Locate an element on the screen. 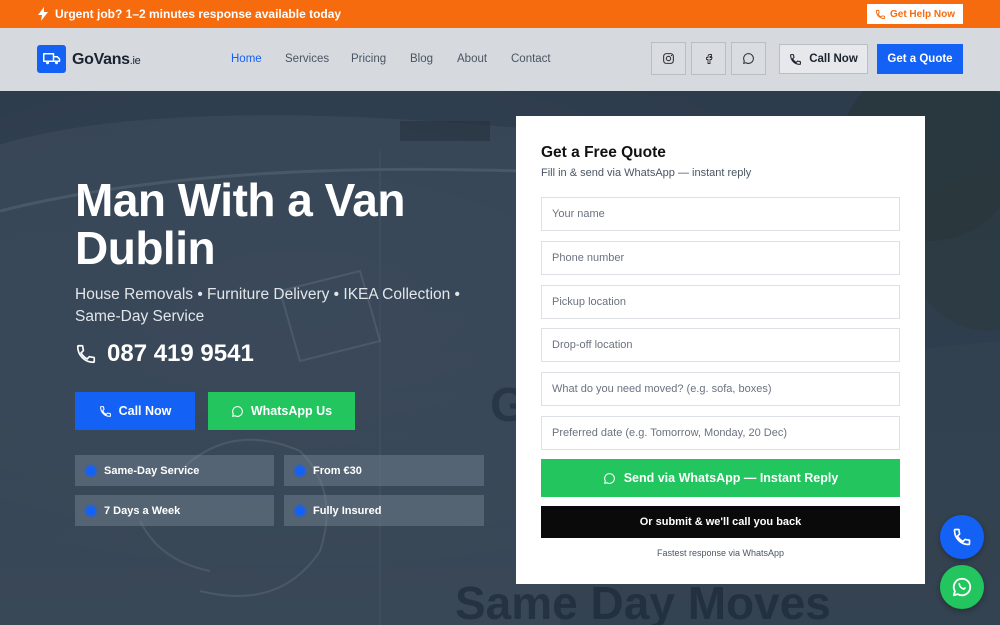 This screenshot has width=1000, height=625. facebook-button is located at coordinates (708, 58).